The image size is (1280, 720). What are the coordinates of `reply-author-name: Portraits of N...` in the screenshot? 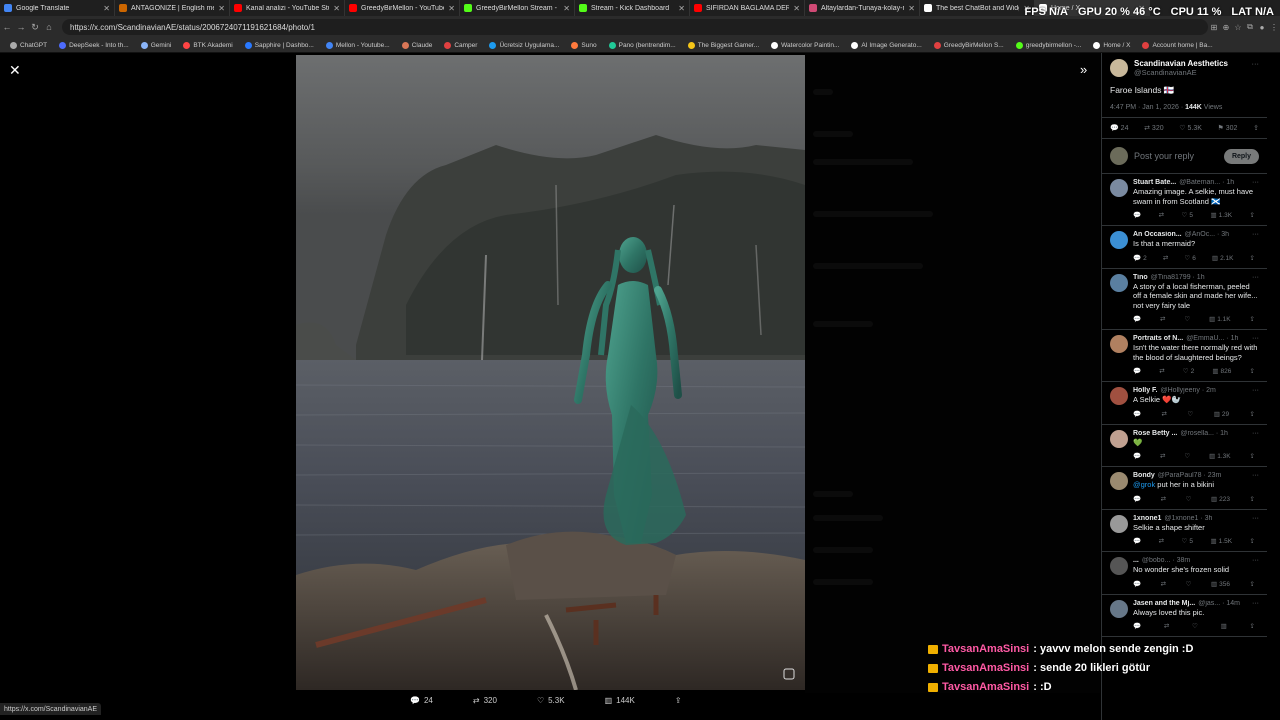 It's located at (1158, 338).